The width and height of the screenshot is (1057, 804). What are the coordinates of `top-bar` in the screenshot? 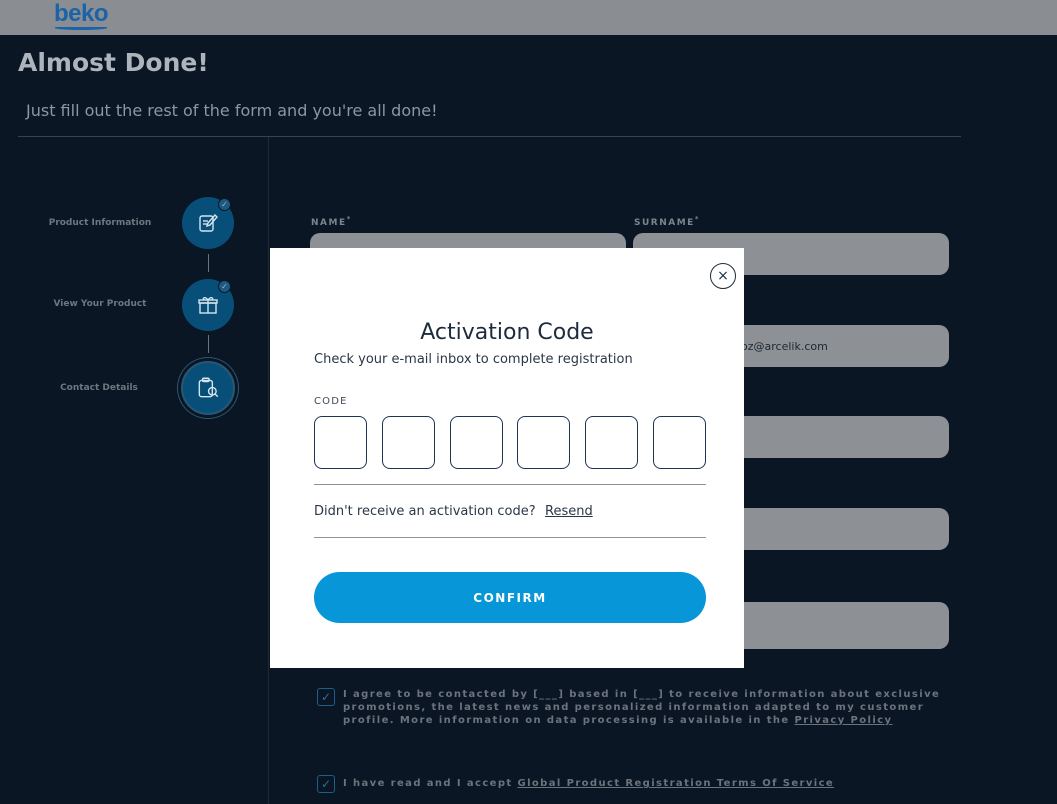 It's located at (528, 17).